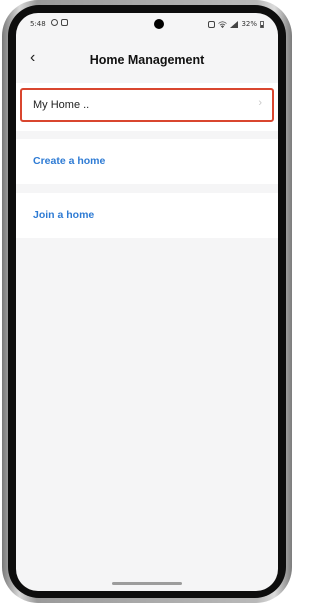 The height and width of the screenshot is (605, 320). I want to click on status-time: 5:48, so click(38, 24).